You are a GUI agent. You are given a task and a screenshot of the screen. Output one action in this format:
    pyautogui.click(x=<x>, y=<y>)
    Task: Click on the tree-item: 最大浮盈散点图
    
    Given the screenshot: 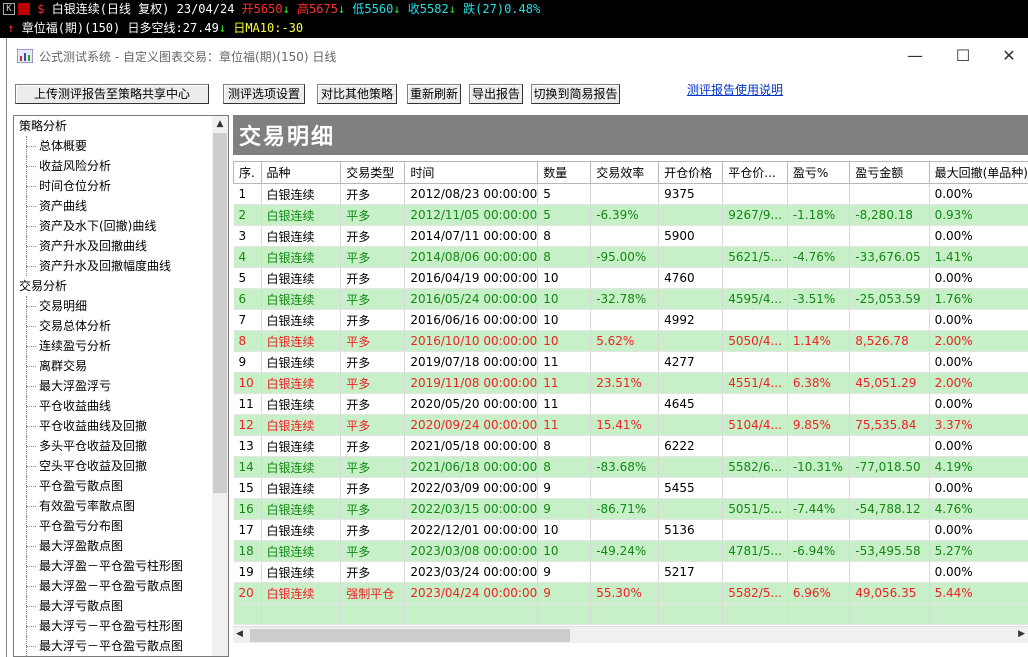 What is the action you would take?
    pyautogui.click(x=113, y=546)
    